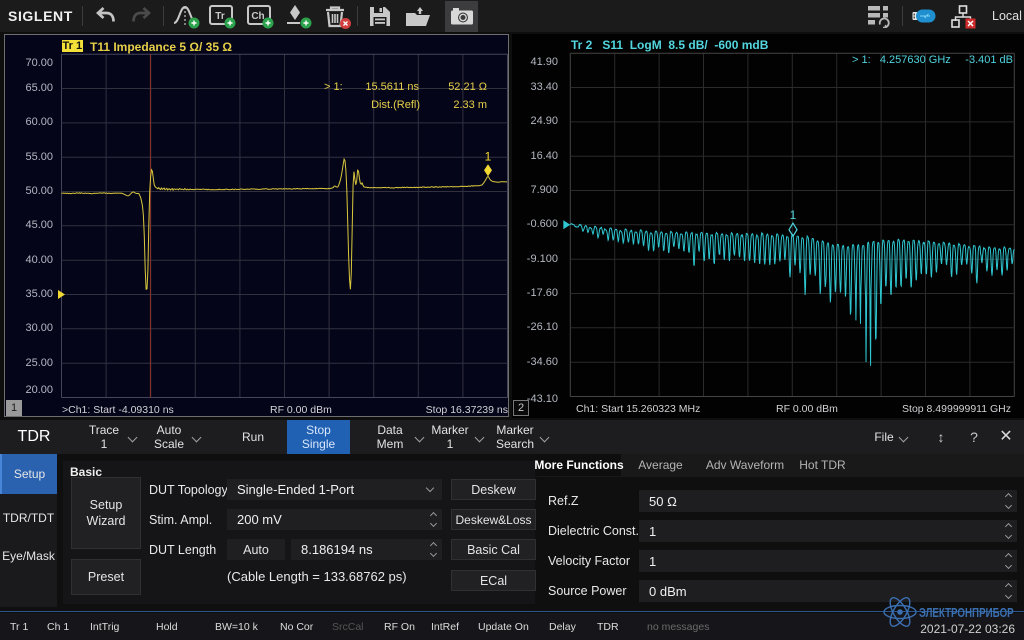  I want to click on svg-text: Tr, so click(220, 16).